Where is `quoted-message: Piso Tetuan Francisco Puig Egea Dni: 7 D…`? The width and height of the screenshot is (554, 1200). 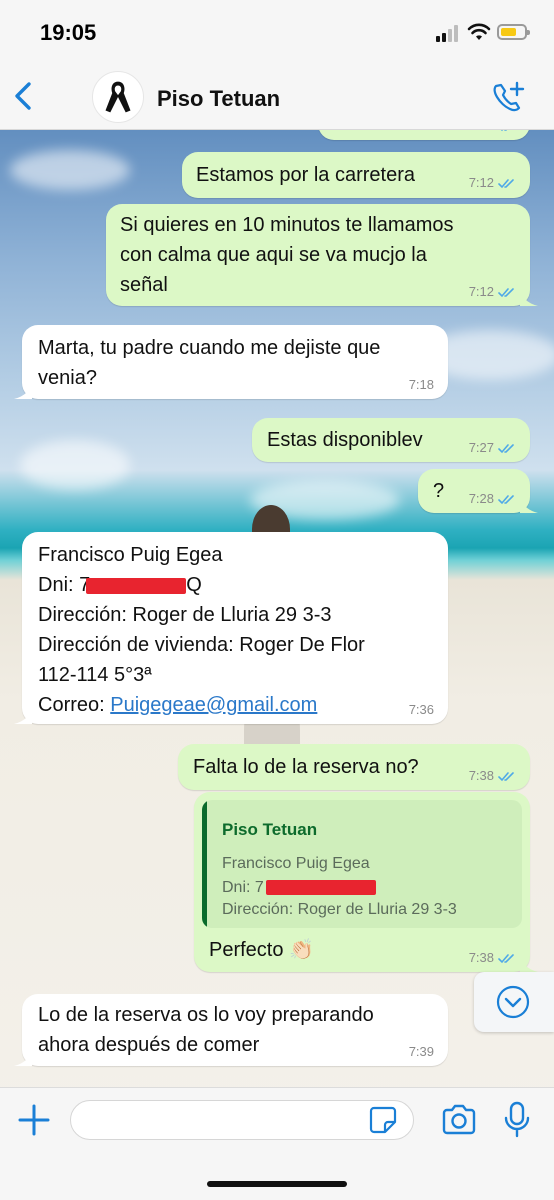 quoted-message: Piso Tetuan Francisco Puig Egea Dni: 7 D… is located at coordinates (362, 864).